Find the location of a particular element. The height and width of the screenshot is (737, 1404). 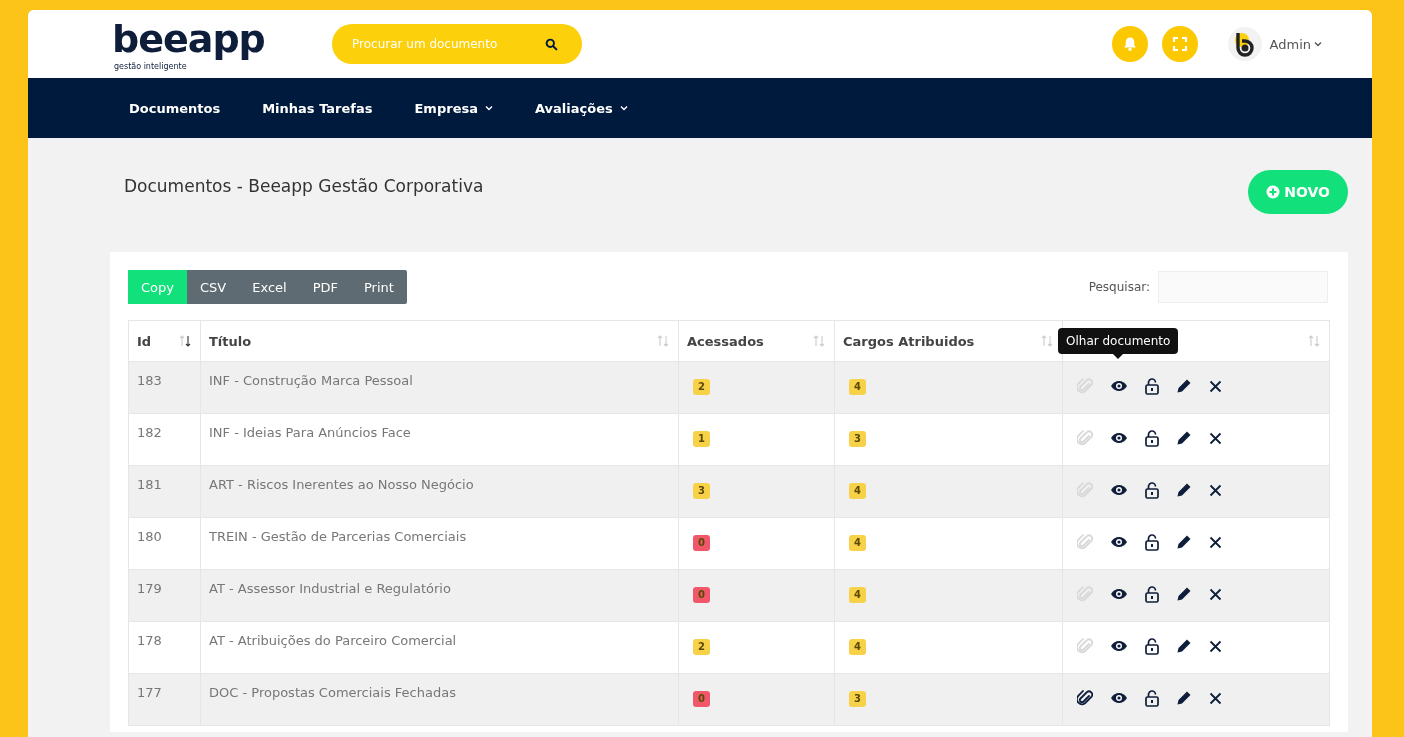

column-header: Id is located at coordinates (164, 341).